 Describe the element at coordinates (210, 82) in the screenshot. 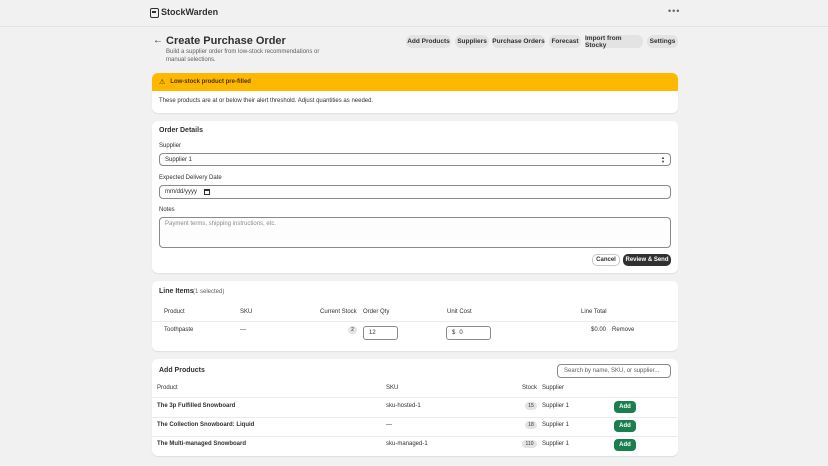

I see `banner-title: Low-stock product pre-filled` at that location.